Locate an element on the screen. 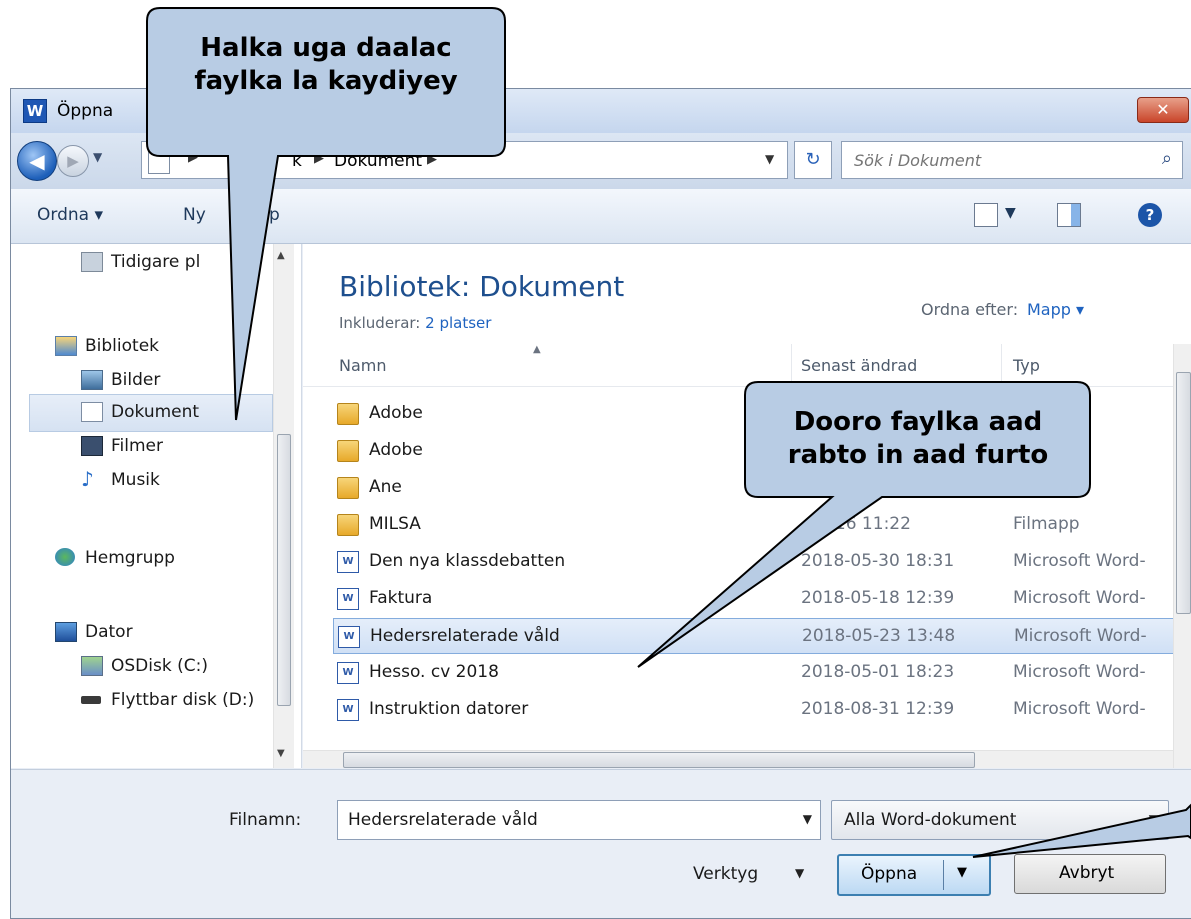 Image resolution: width=1191 pixels, height=919 pixels. file-name: MILSA is located at coordinates (395, 524).